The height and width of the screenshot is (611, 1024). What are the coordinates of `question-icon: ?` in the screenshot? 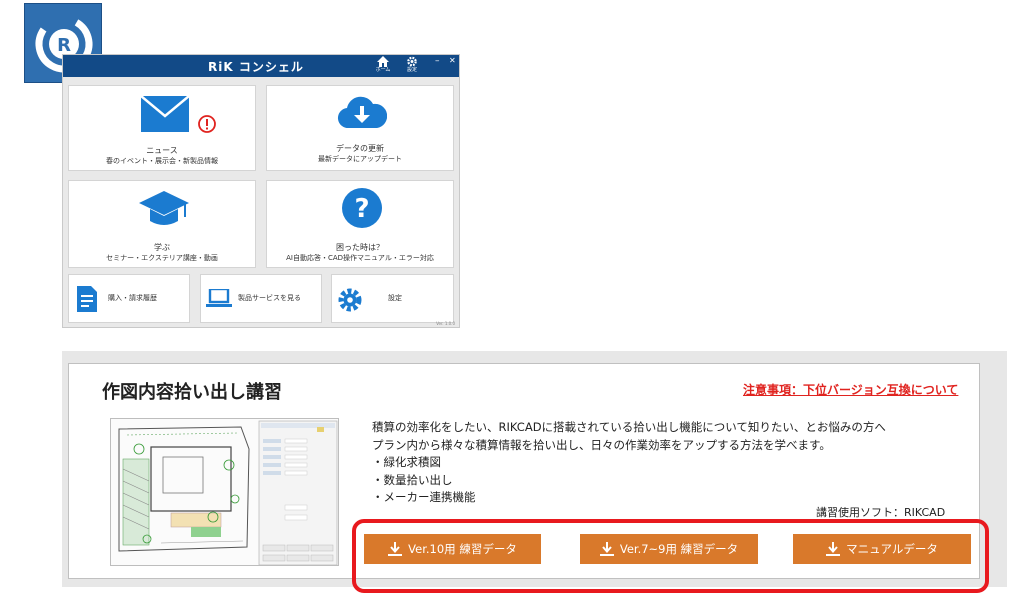 It's located at (362, 208).